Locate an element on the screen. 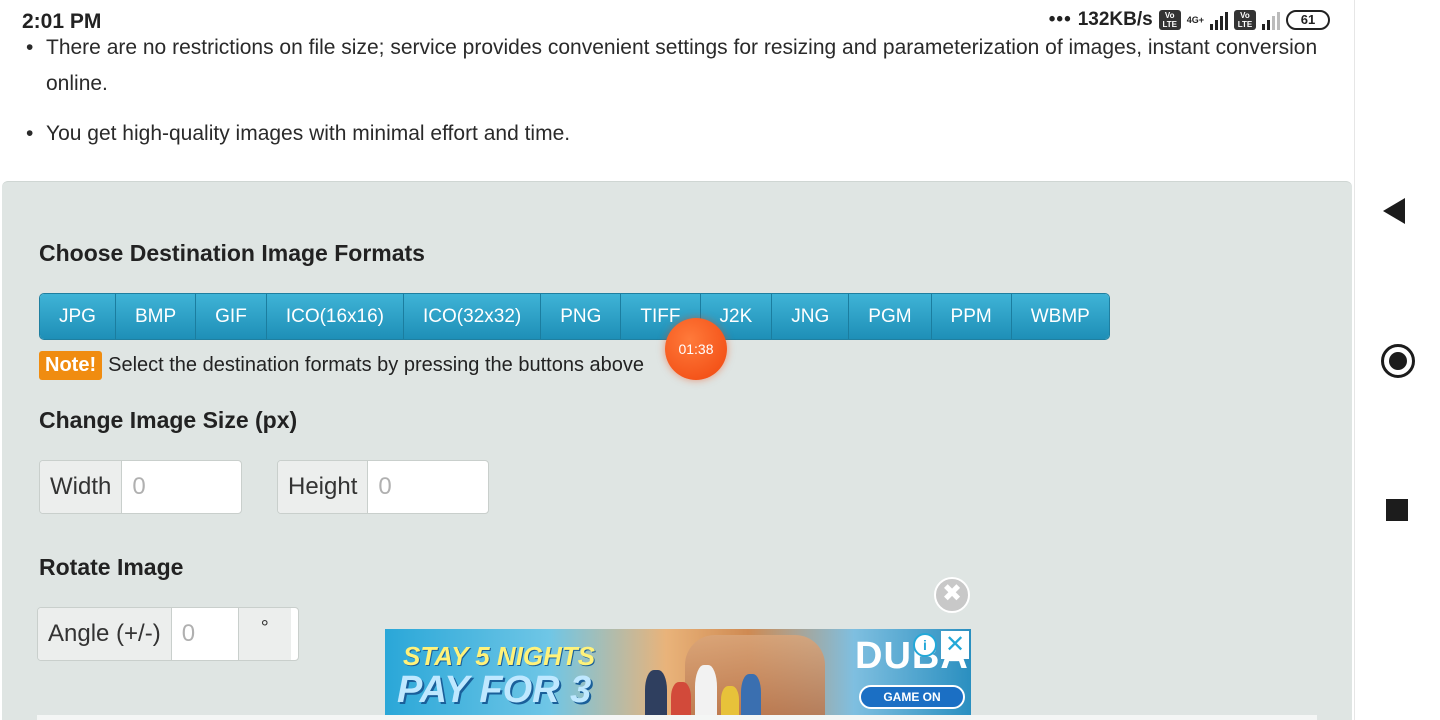  ad-info-icon: i is located at coordinates (925, 645).